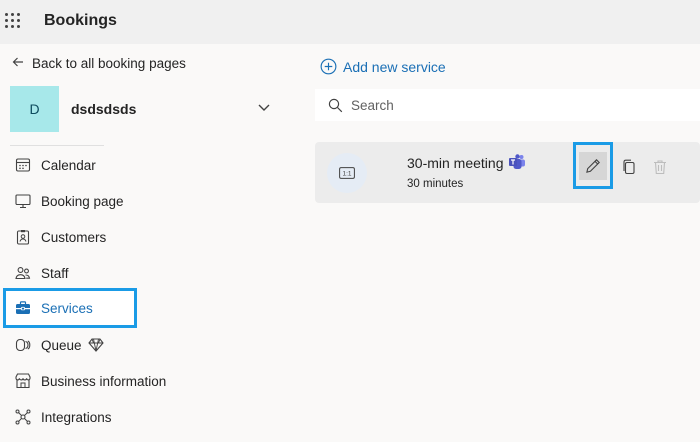  What do you see at coordinates (70, 273) in the screenshot?
I see `sidebar-item-staff: Staff` at bounding box center [70, 273].